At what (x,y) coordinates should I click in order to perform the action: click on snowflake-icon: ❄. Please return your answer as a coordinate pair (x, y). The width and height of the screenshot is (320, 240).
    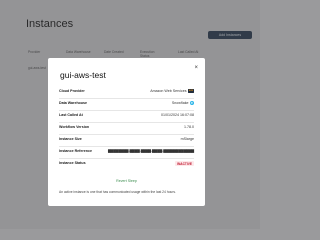
    Looking at the image, I should click on (192, 103).